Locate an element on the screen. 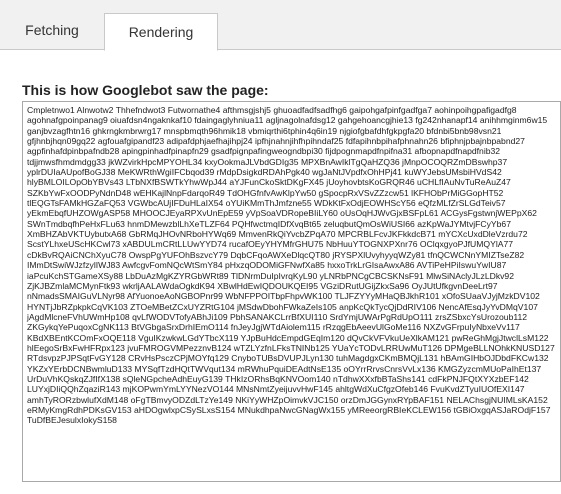 Image resolution: width=561 pixels, height=494 pixels. tab-rendering: Rendering is located at coordinates (161, 32).